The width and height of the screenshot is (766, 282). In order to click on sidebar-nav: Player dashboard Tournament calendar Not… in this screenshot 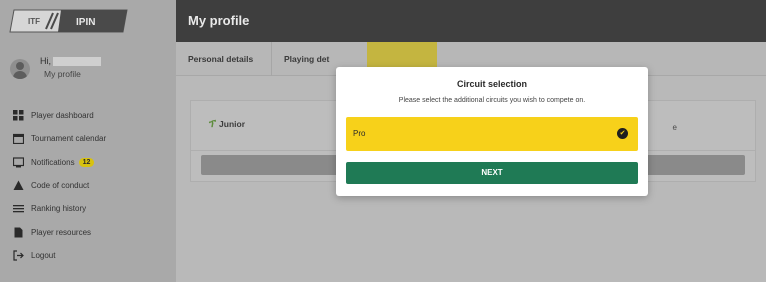, I will do `click(92, 185)`.